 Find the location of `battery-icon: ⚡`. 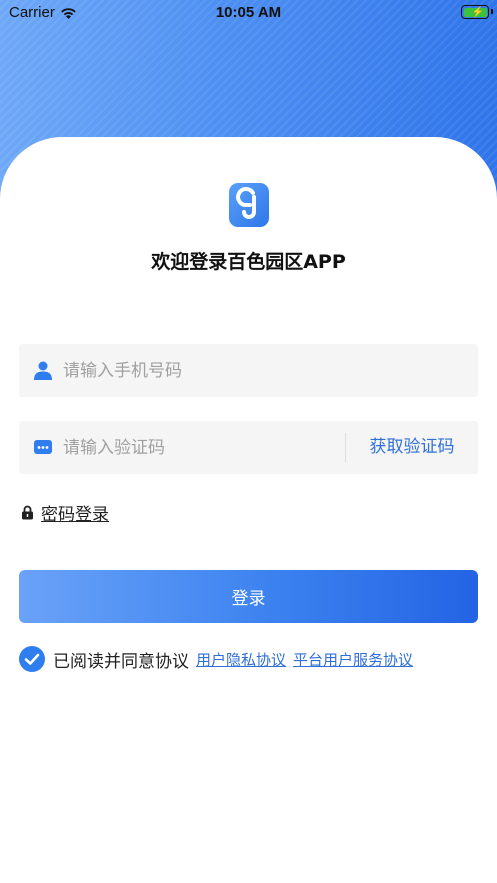

battery-icon: ⚡ is located at coordinates (475, 12).